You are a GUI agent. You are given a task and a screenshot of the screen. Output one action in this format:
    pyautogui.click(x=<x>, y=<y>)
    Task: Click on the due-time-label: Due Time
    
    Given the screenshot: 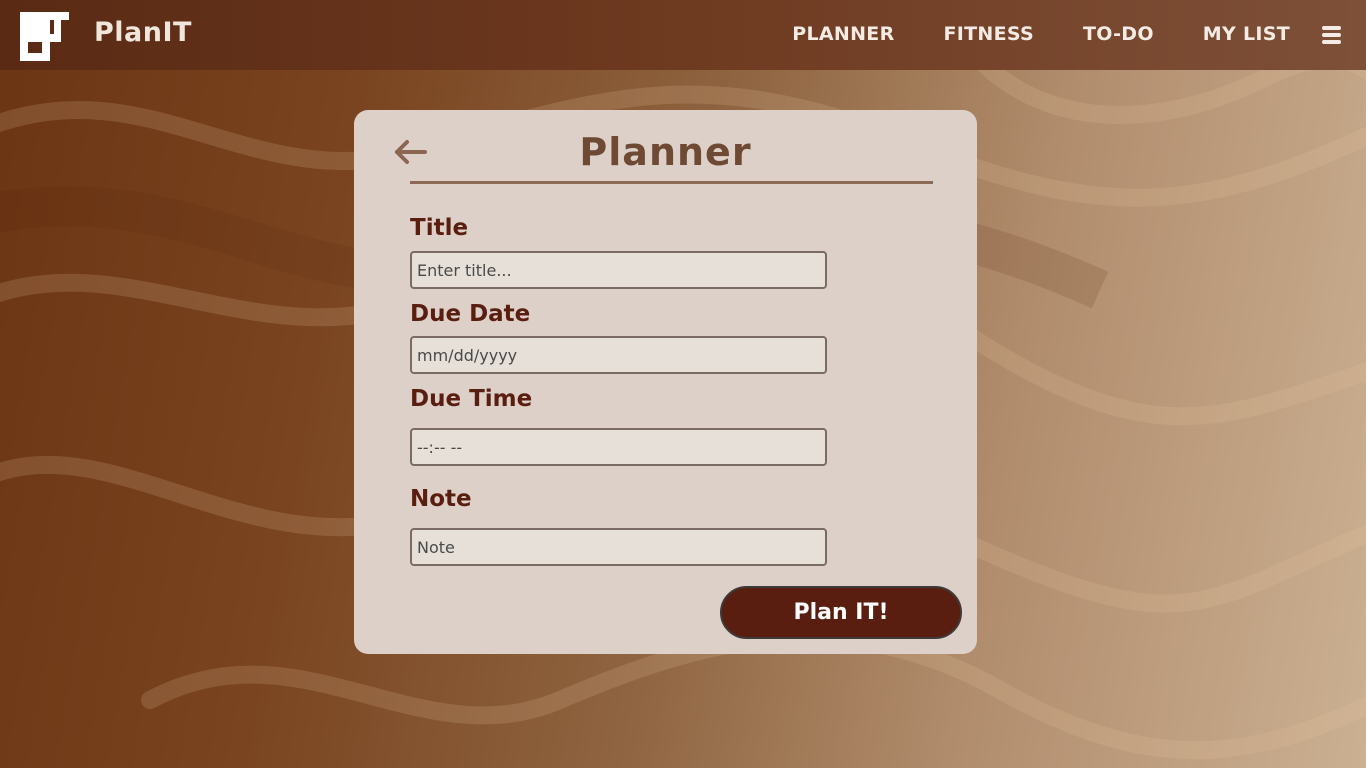 What is the action you would take?
    pyautogui.click(x=471, y=399)
    